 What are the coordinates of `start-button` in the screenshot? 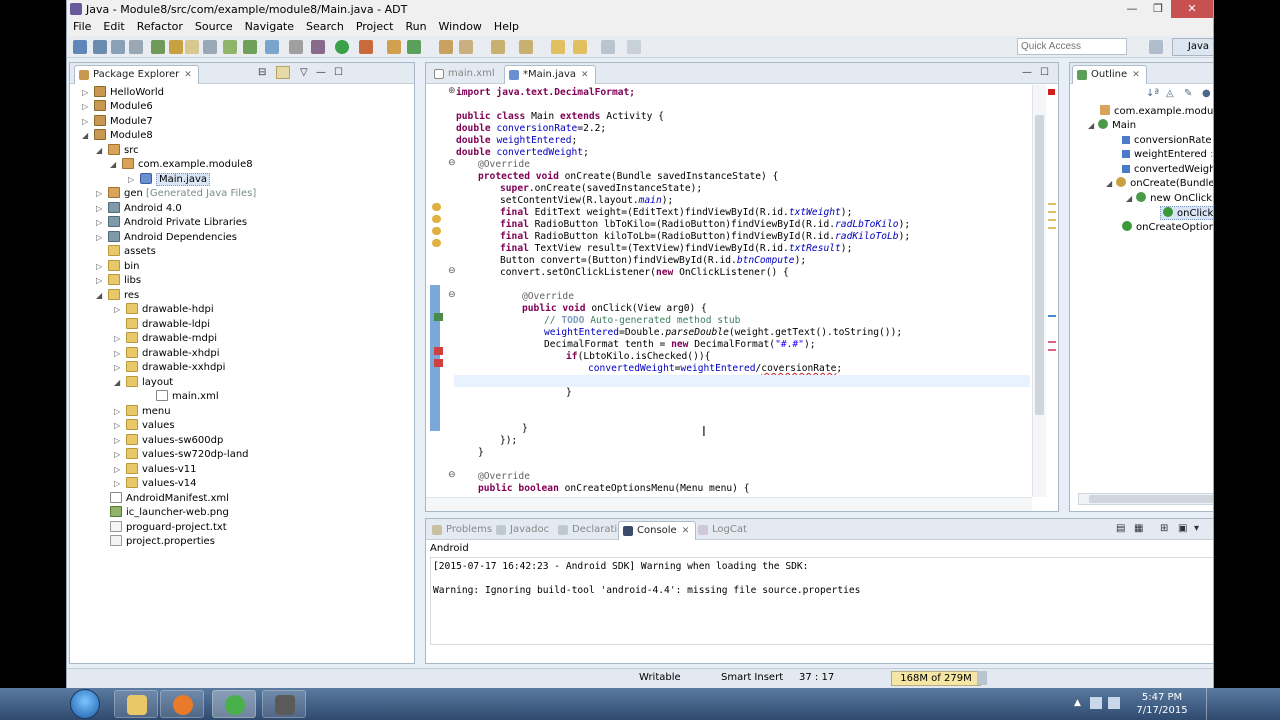 It's located at (85, 704).